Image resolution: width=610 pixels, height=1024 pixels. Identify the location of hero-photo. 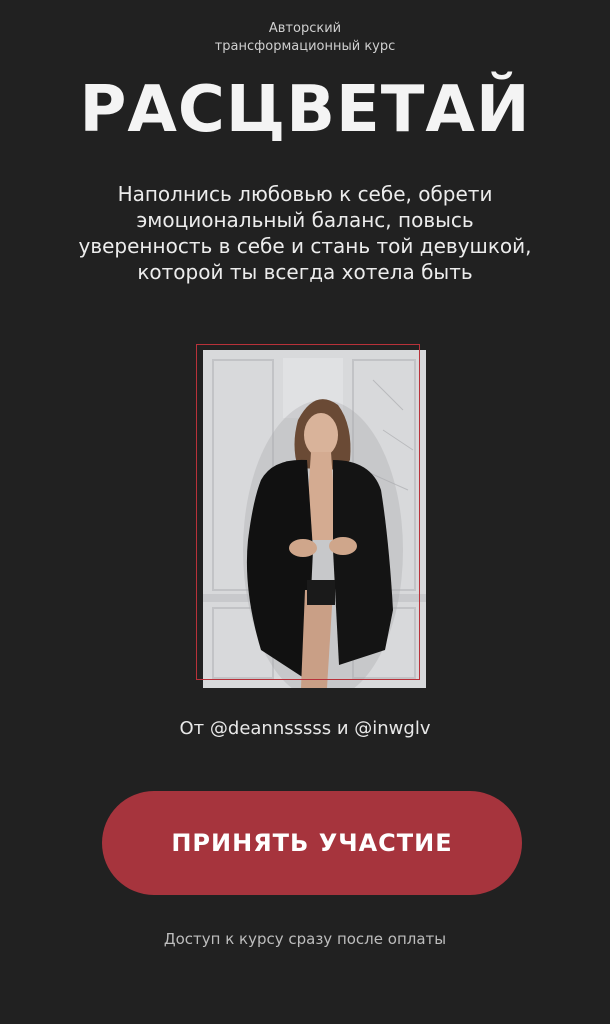
(311, 516).